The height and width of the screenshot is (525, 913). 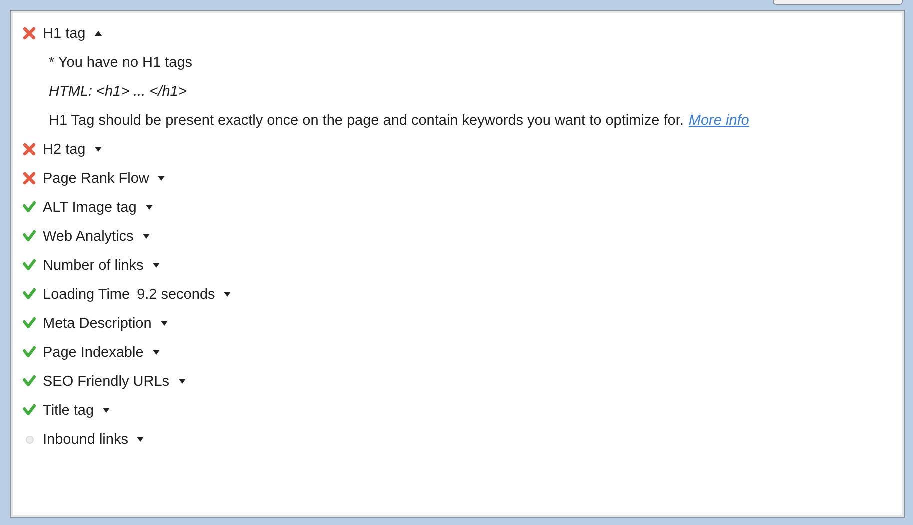 I want to click on check-title: Page Indexable, so click(x=93, y=352).